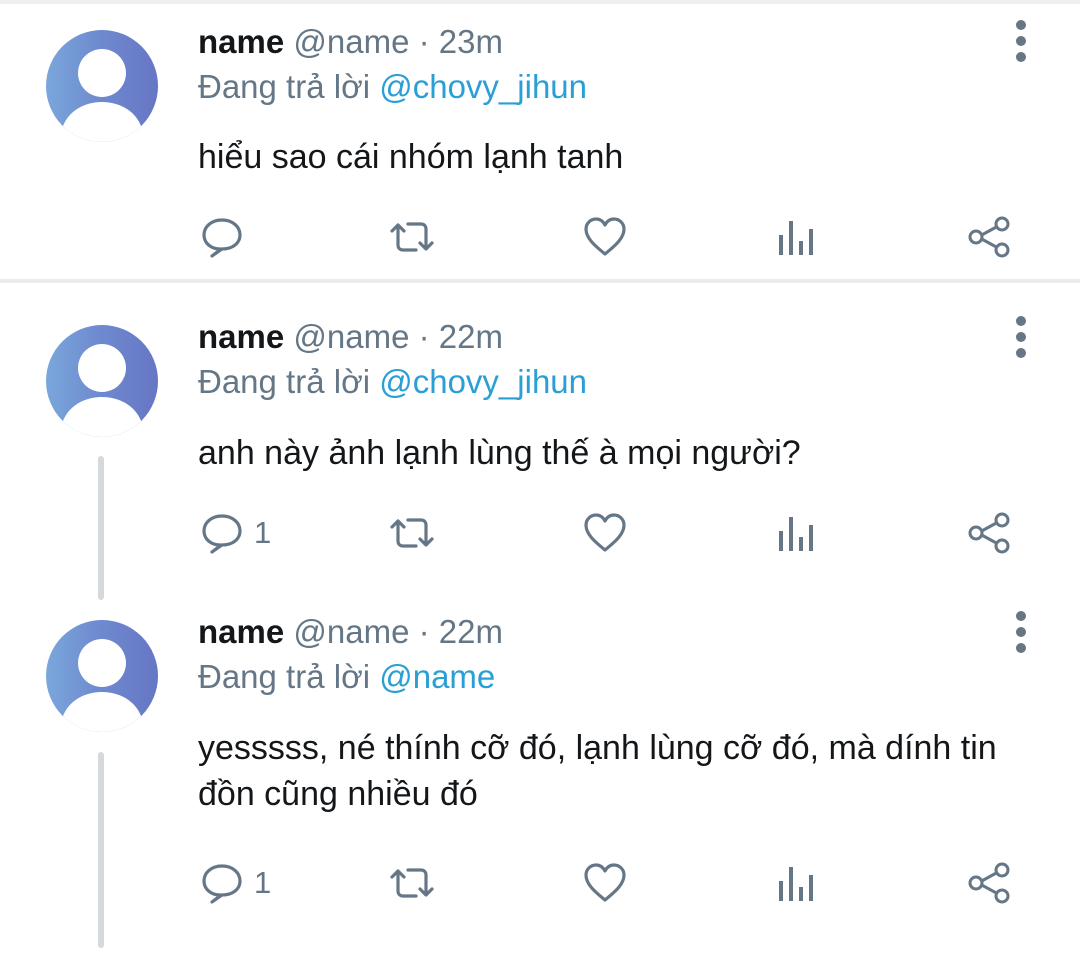  I want to click on action-bar, so click(540, 237).